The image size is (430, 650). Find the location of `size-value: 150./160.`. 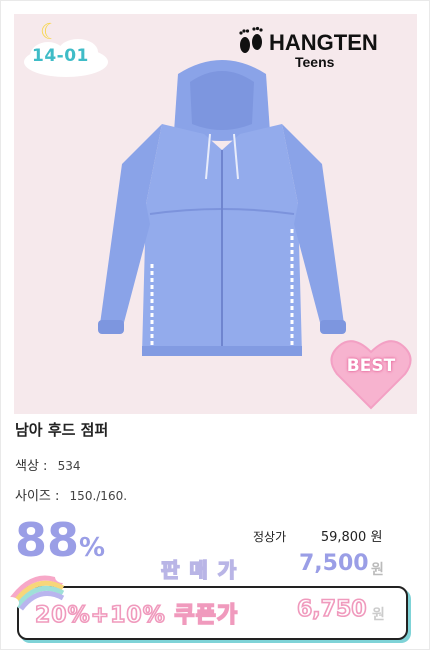

size-value: 150./160. is located at coordinates (98, 496).